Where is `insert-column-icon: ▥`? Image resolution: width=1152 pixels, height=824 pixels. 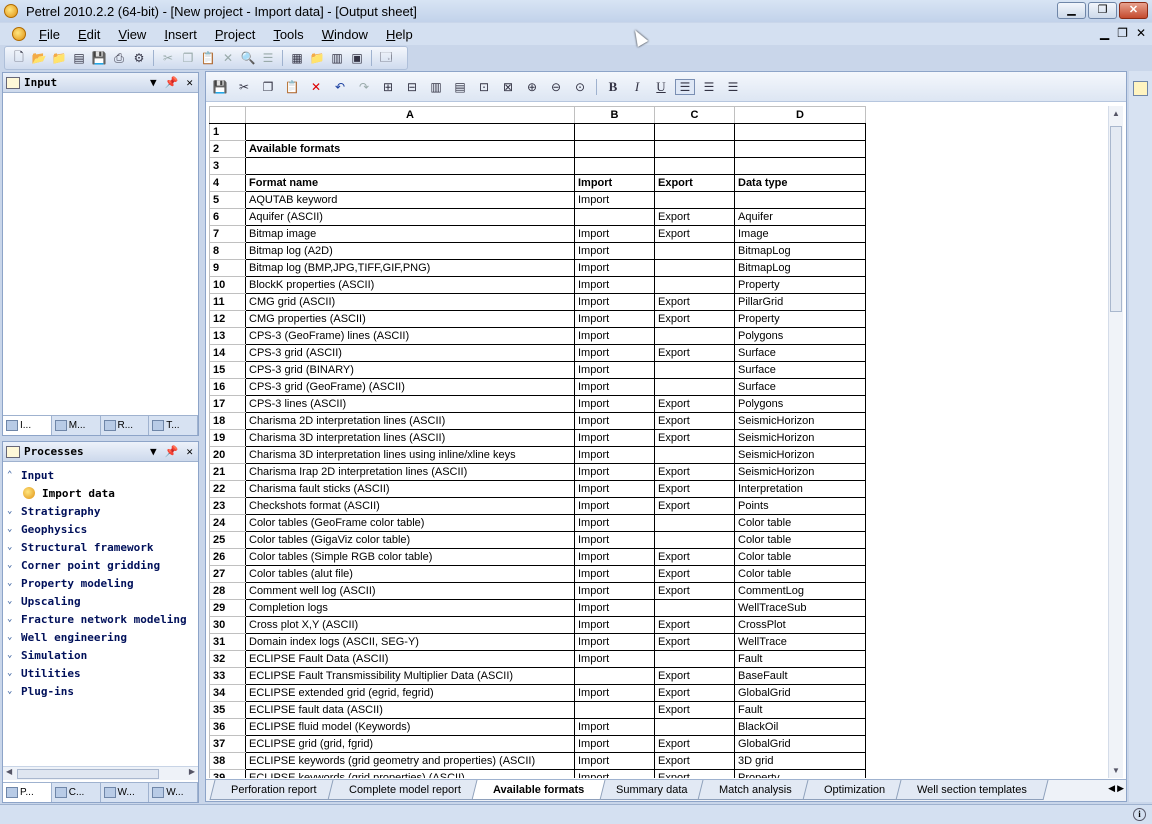
insert-column-icon: ▥ is located at coordinates (436, 87).